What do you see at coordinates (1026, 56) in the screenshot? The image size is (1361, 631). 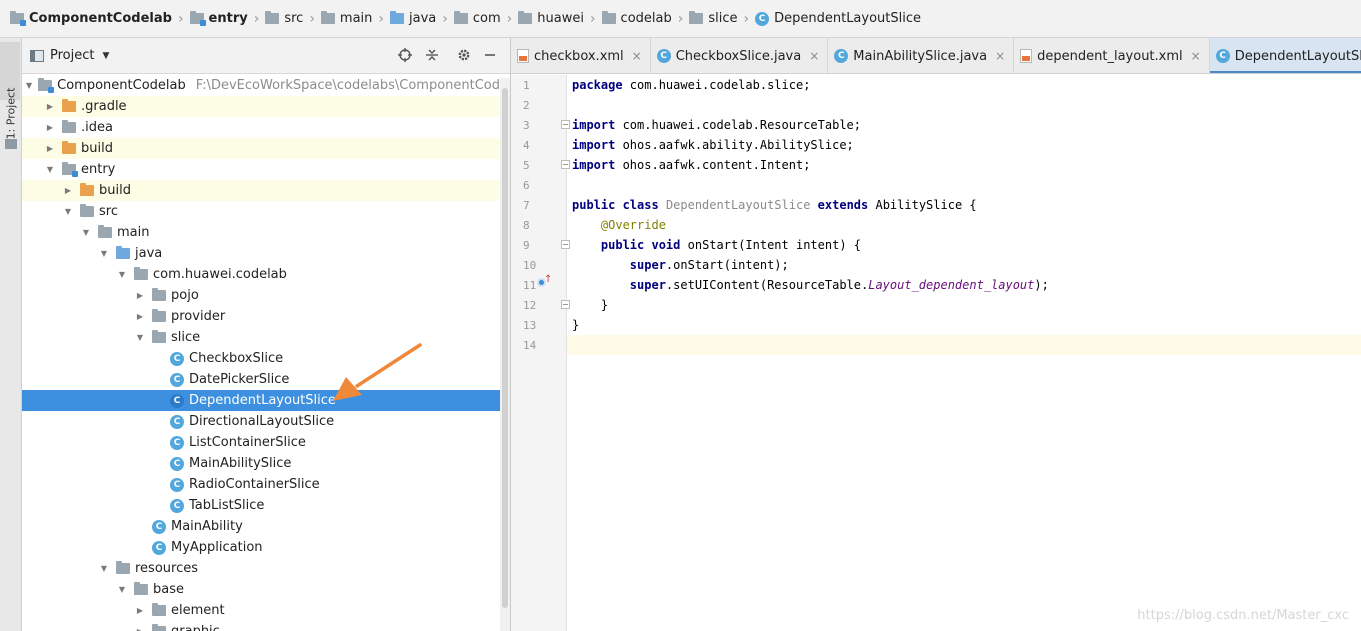 I see `xml-file-icon` at bounding box center [1026, 56].